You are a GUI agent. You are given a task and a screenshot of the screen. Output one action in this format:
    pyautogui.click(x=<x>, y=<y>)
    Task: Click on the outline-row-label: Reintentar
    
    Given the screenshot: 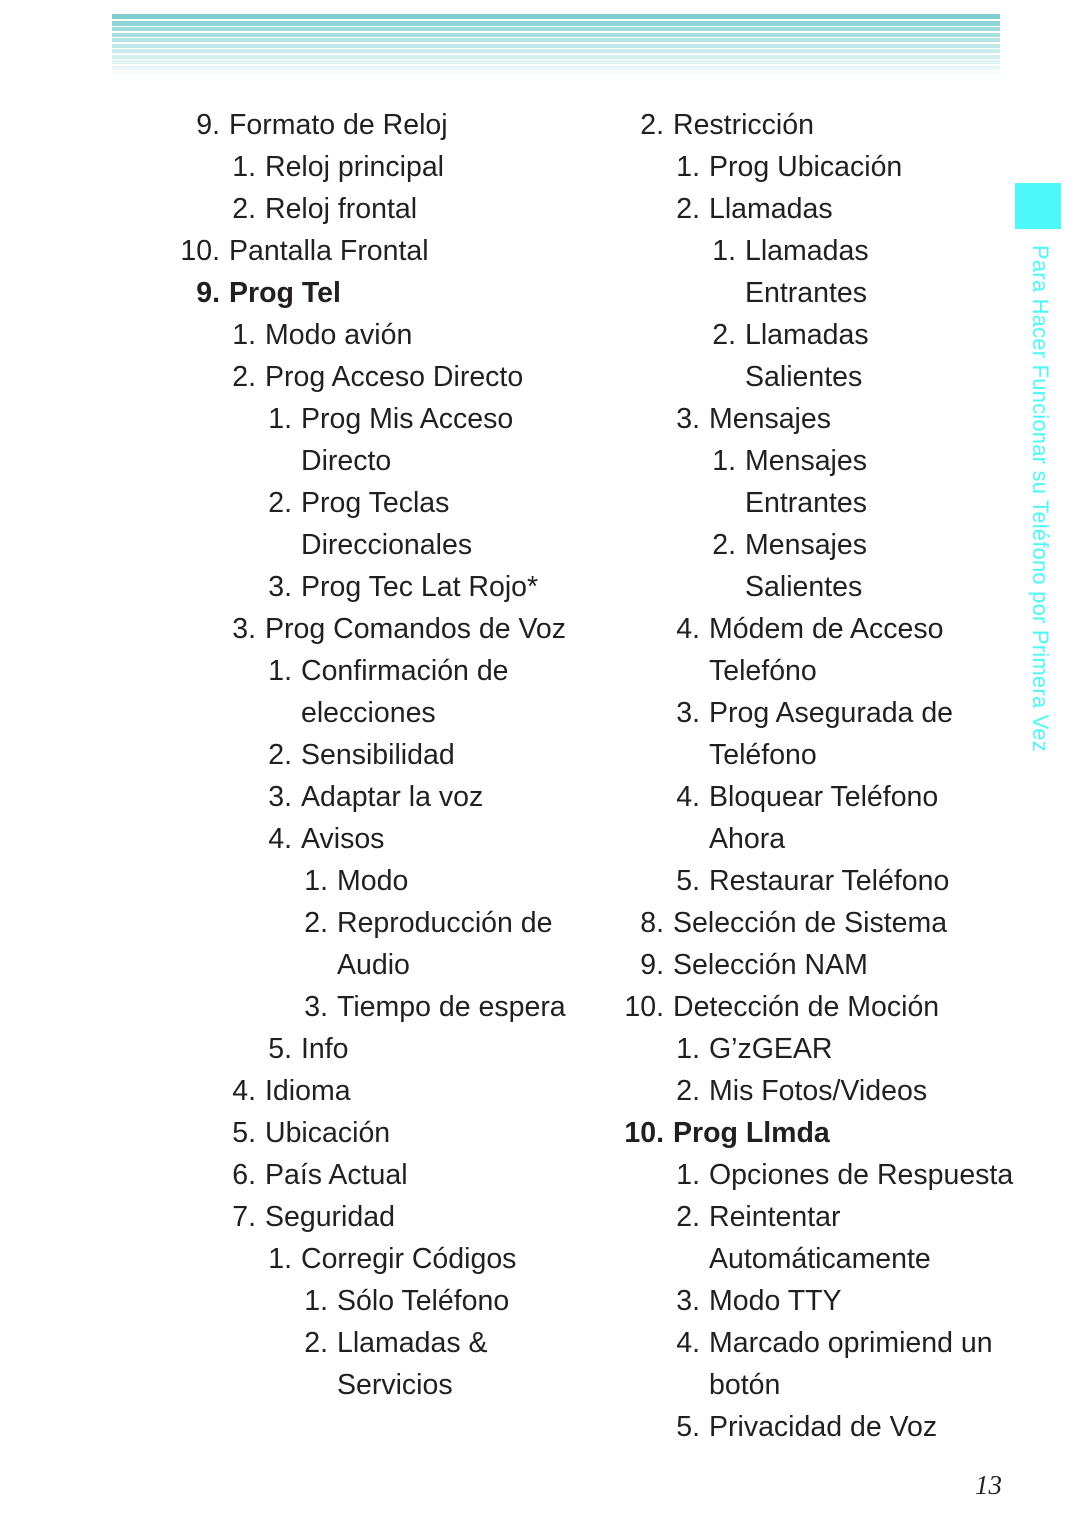 What is the action you would take?
    pyautogui.click(x=775, y=1217)
    